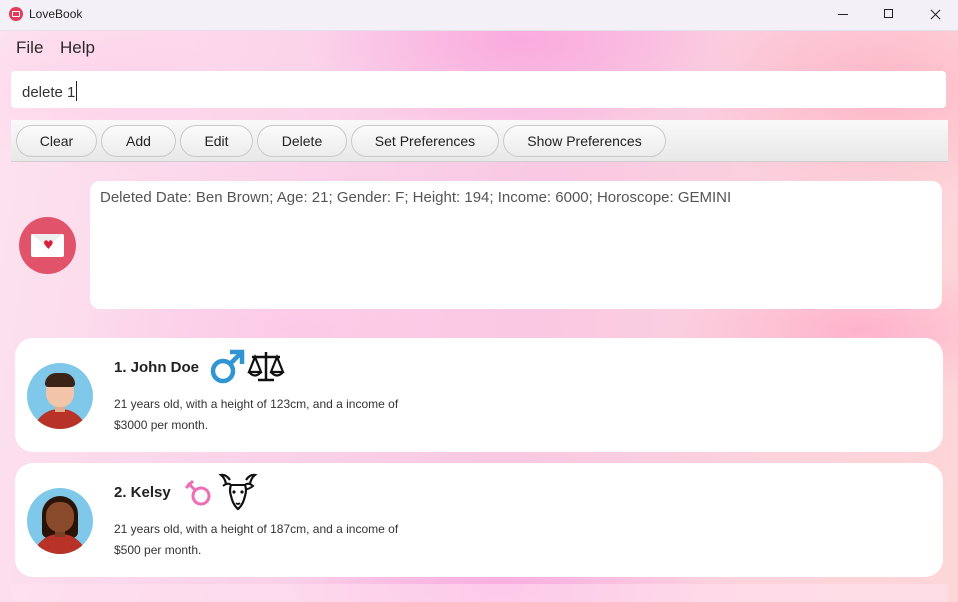  Describe the element at coordinates (425, 141) in the screenshot. I see `set-preferences-button: Set Preferences` at that location.